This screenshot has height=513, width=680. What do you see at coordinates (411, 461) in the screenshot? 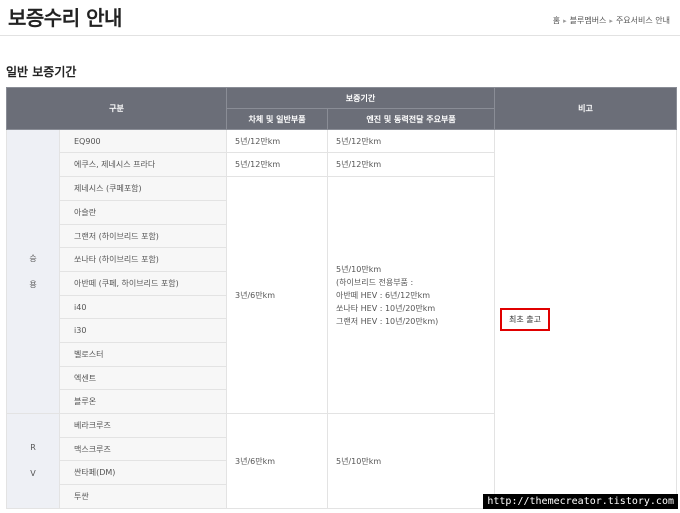
I see `engine-warranty-cell: 5년/10만km` at bounding box center [411, 461].